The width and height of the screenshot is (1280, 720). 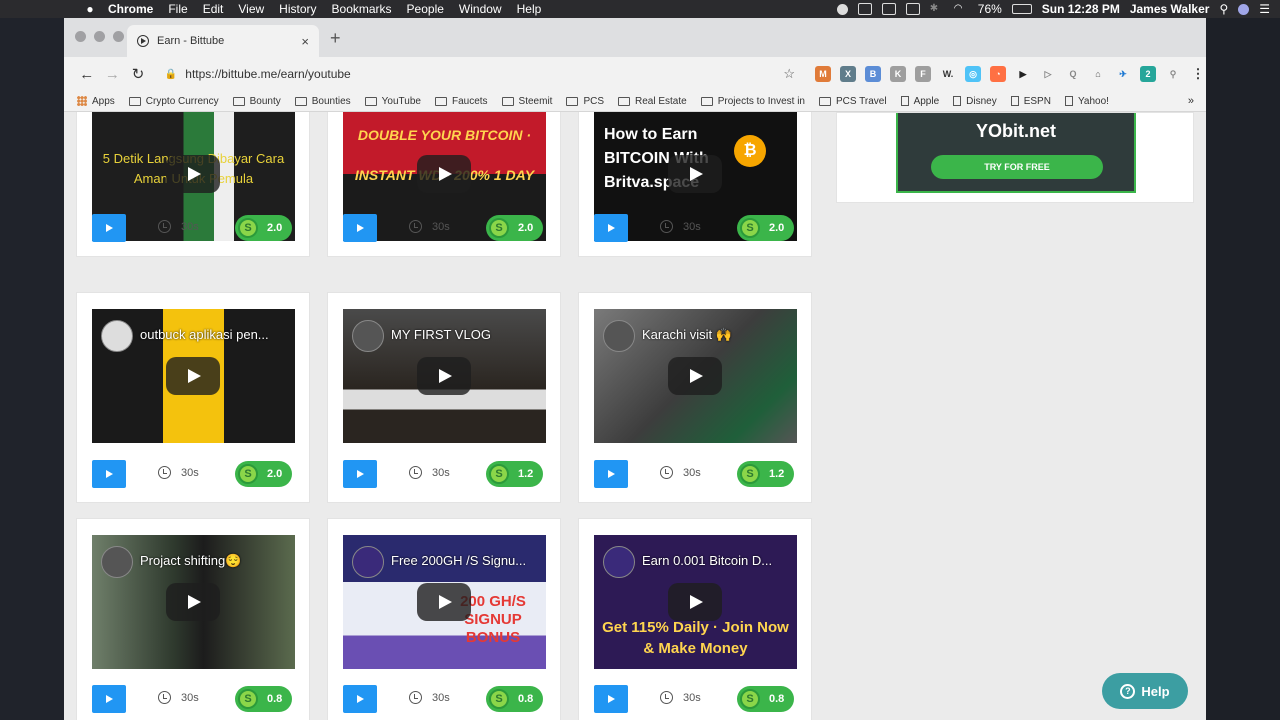 I want to click on bookmark-real-estate: Real Estate, so click(x=652, y=101).